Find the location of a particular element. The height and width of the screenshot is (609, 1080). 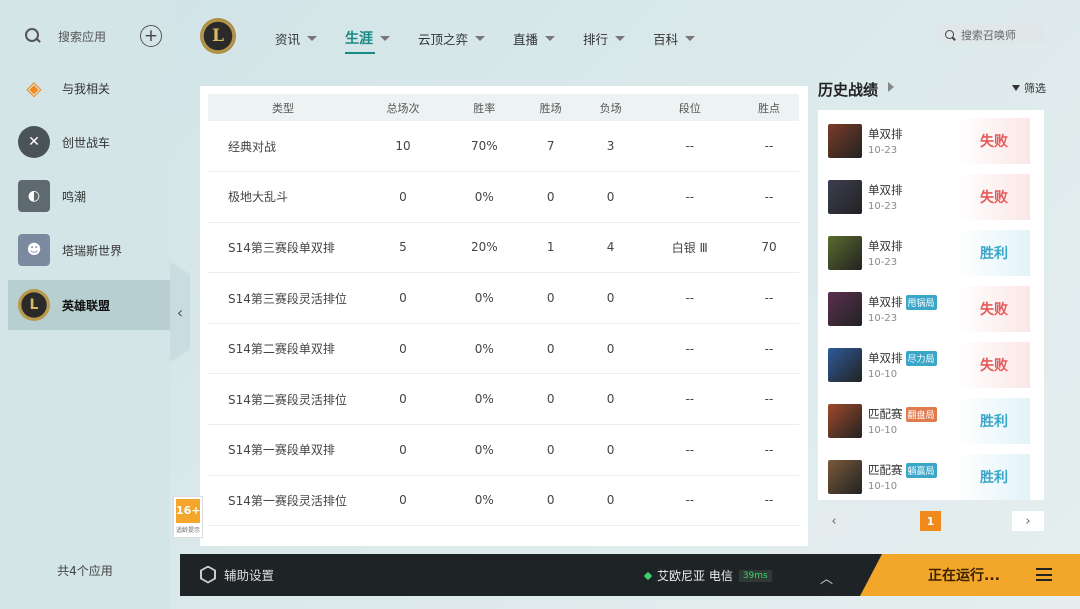

table-cell: 1 is located at coordinates (550, 247).